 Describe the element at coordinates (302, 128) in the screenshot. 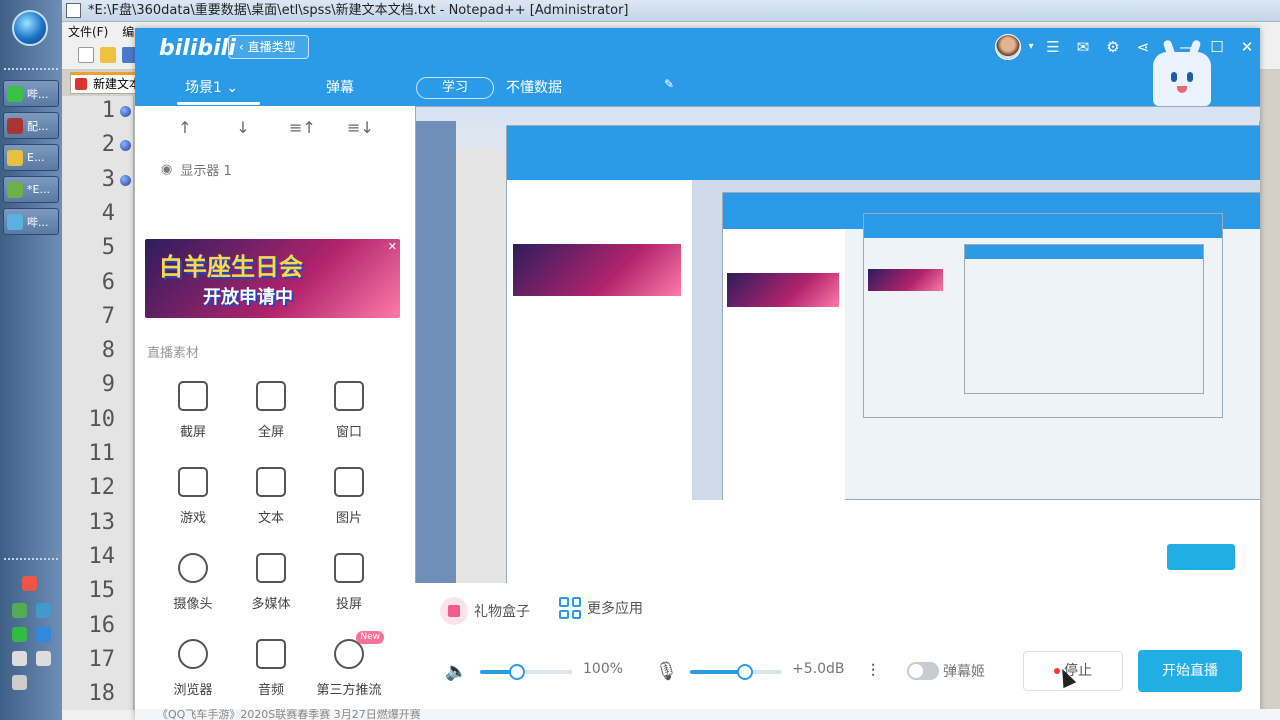

I see `move-top-button: ≡↑` at that location.